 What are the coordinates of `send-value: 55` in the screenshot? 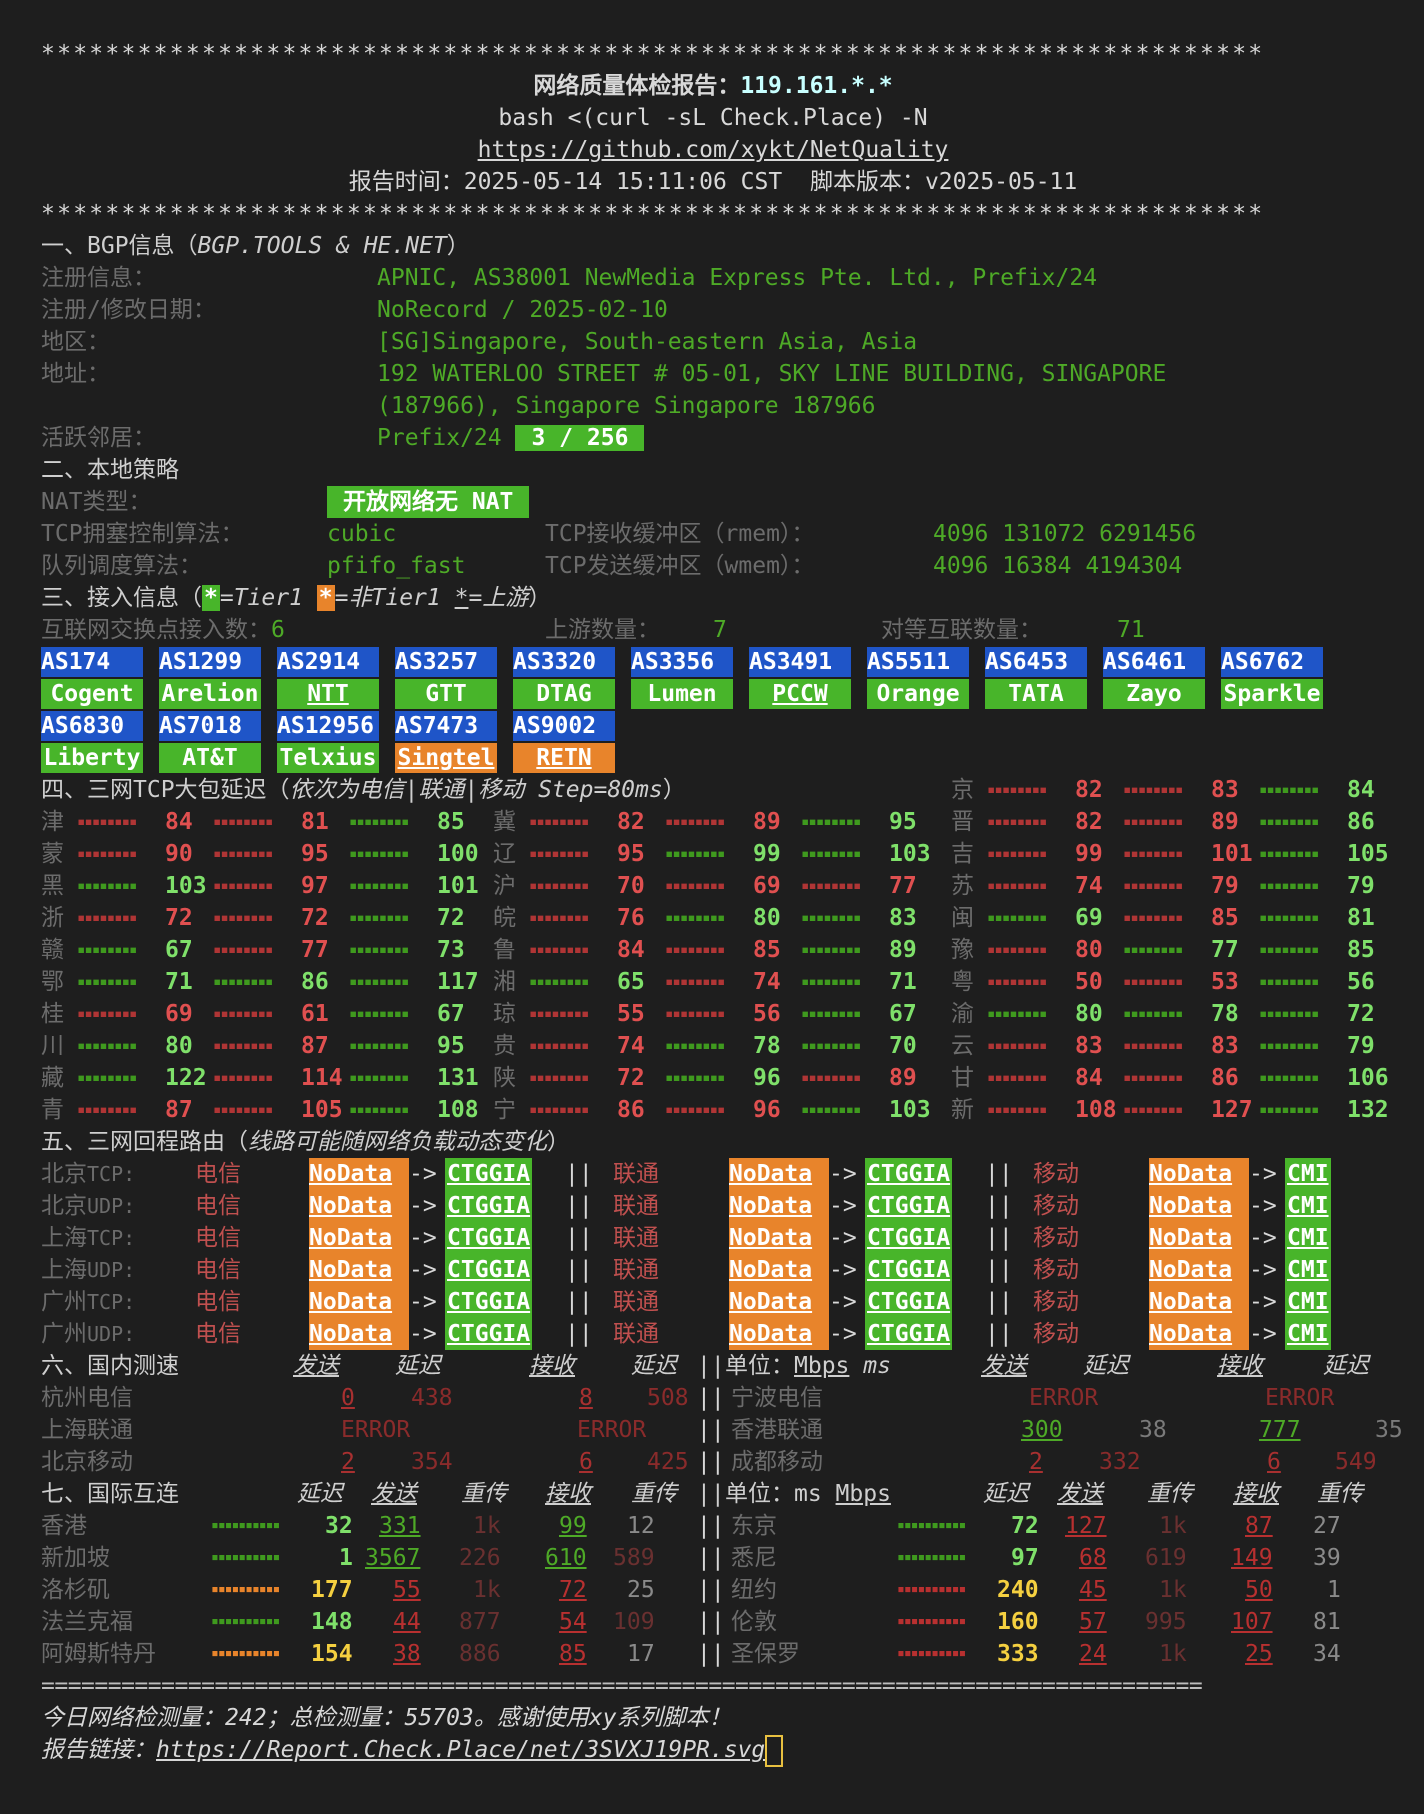 It's located at (407, 1590).